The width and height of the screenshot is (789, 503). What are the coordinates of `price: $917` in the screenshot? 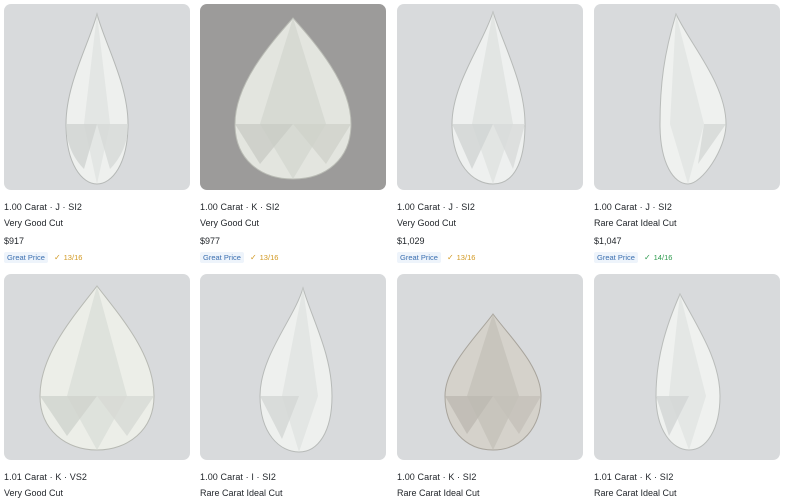 It's located at (14, 241).